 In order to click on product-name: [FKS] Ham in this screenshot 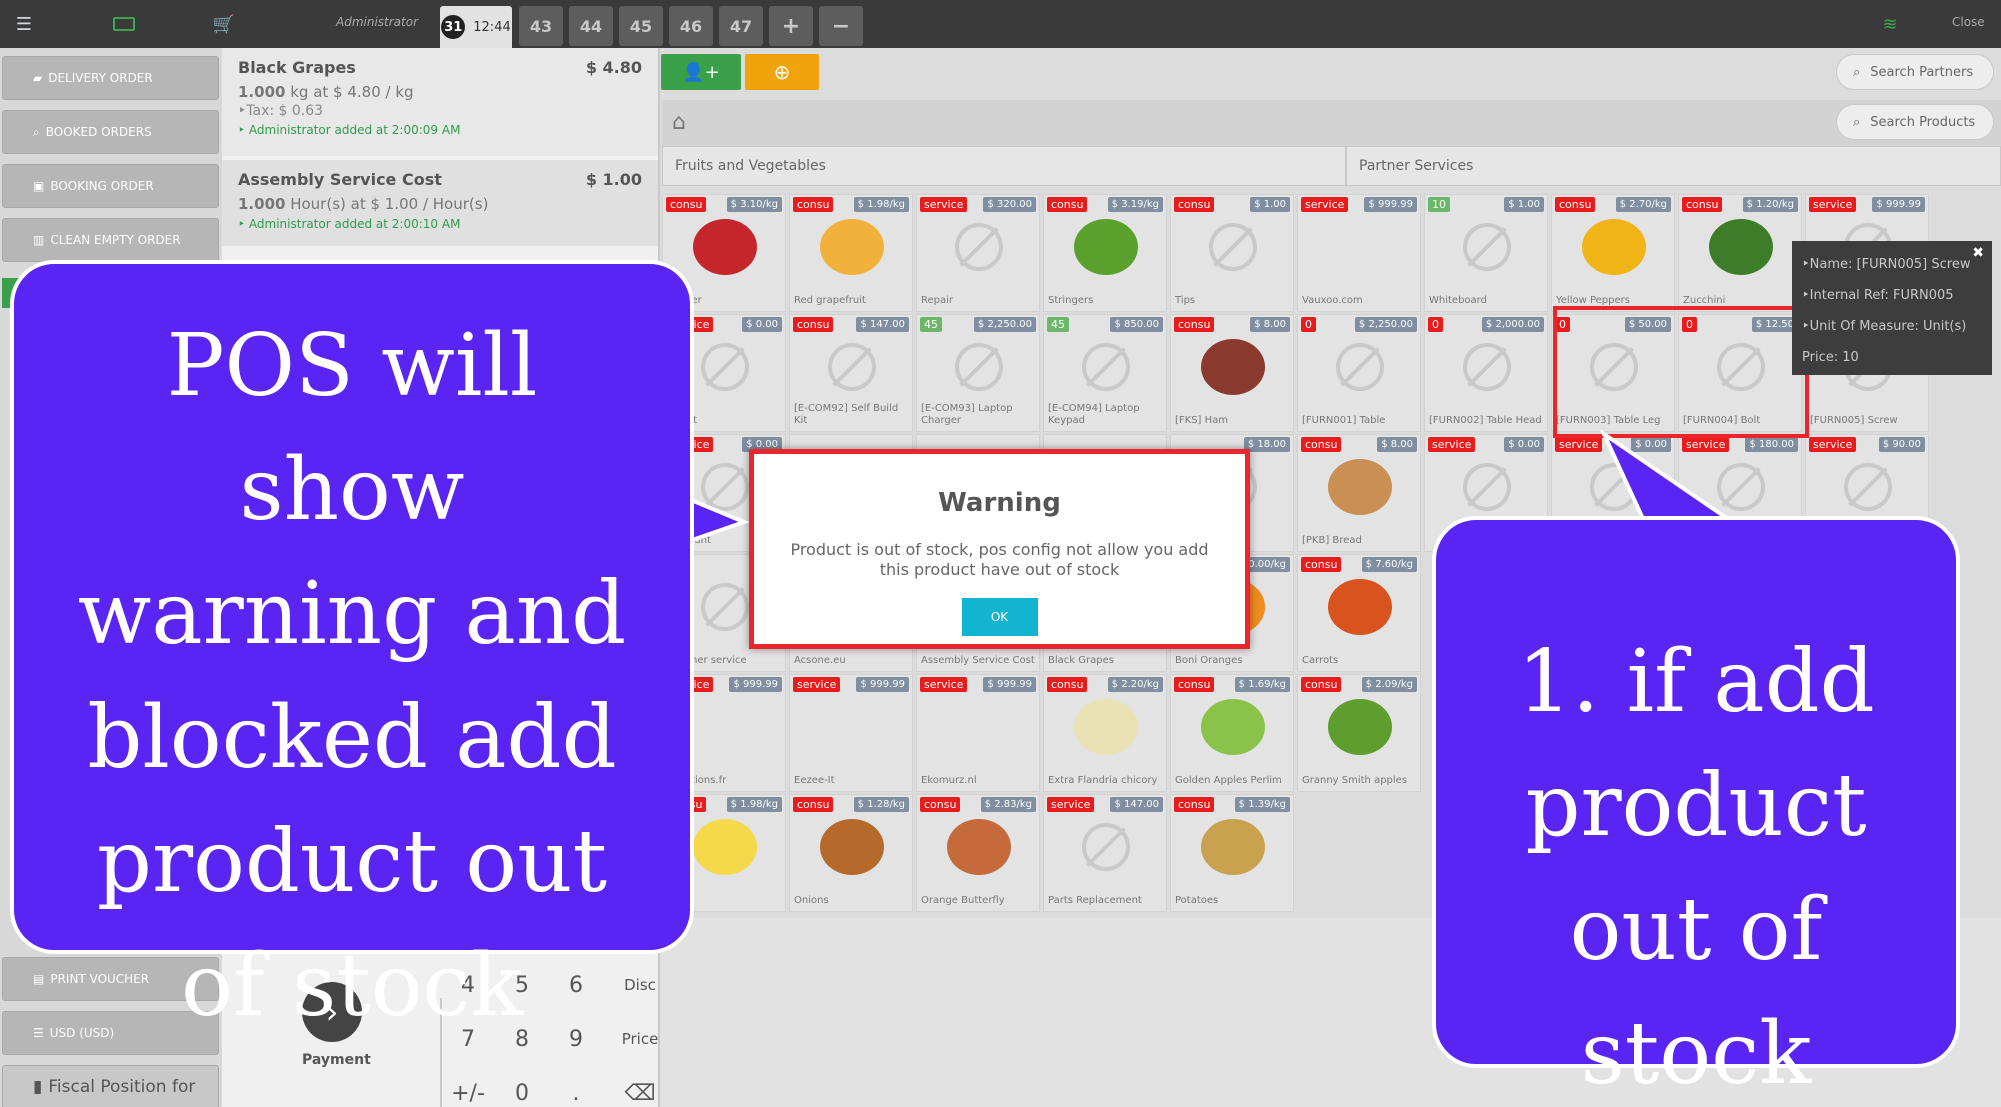, I will do `click(1202, 420)`.